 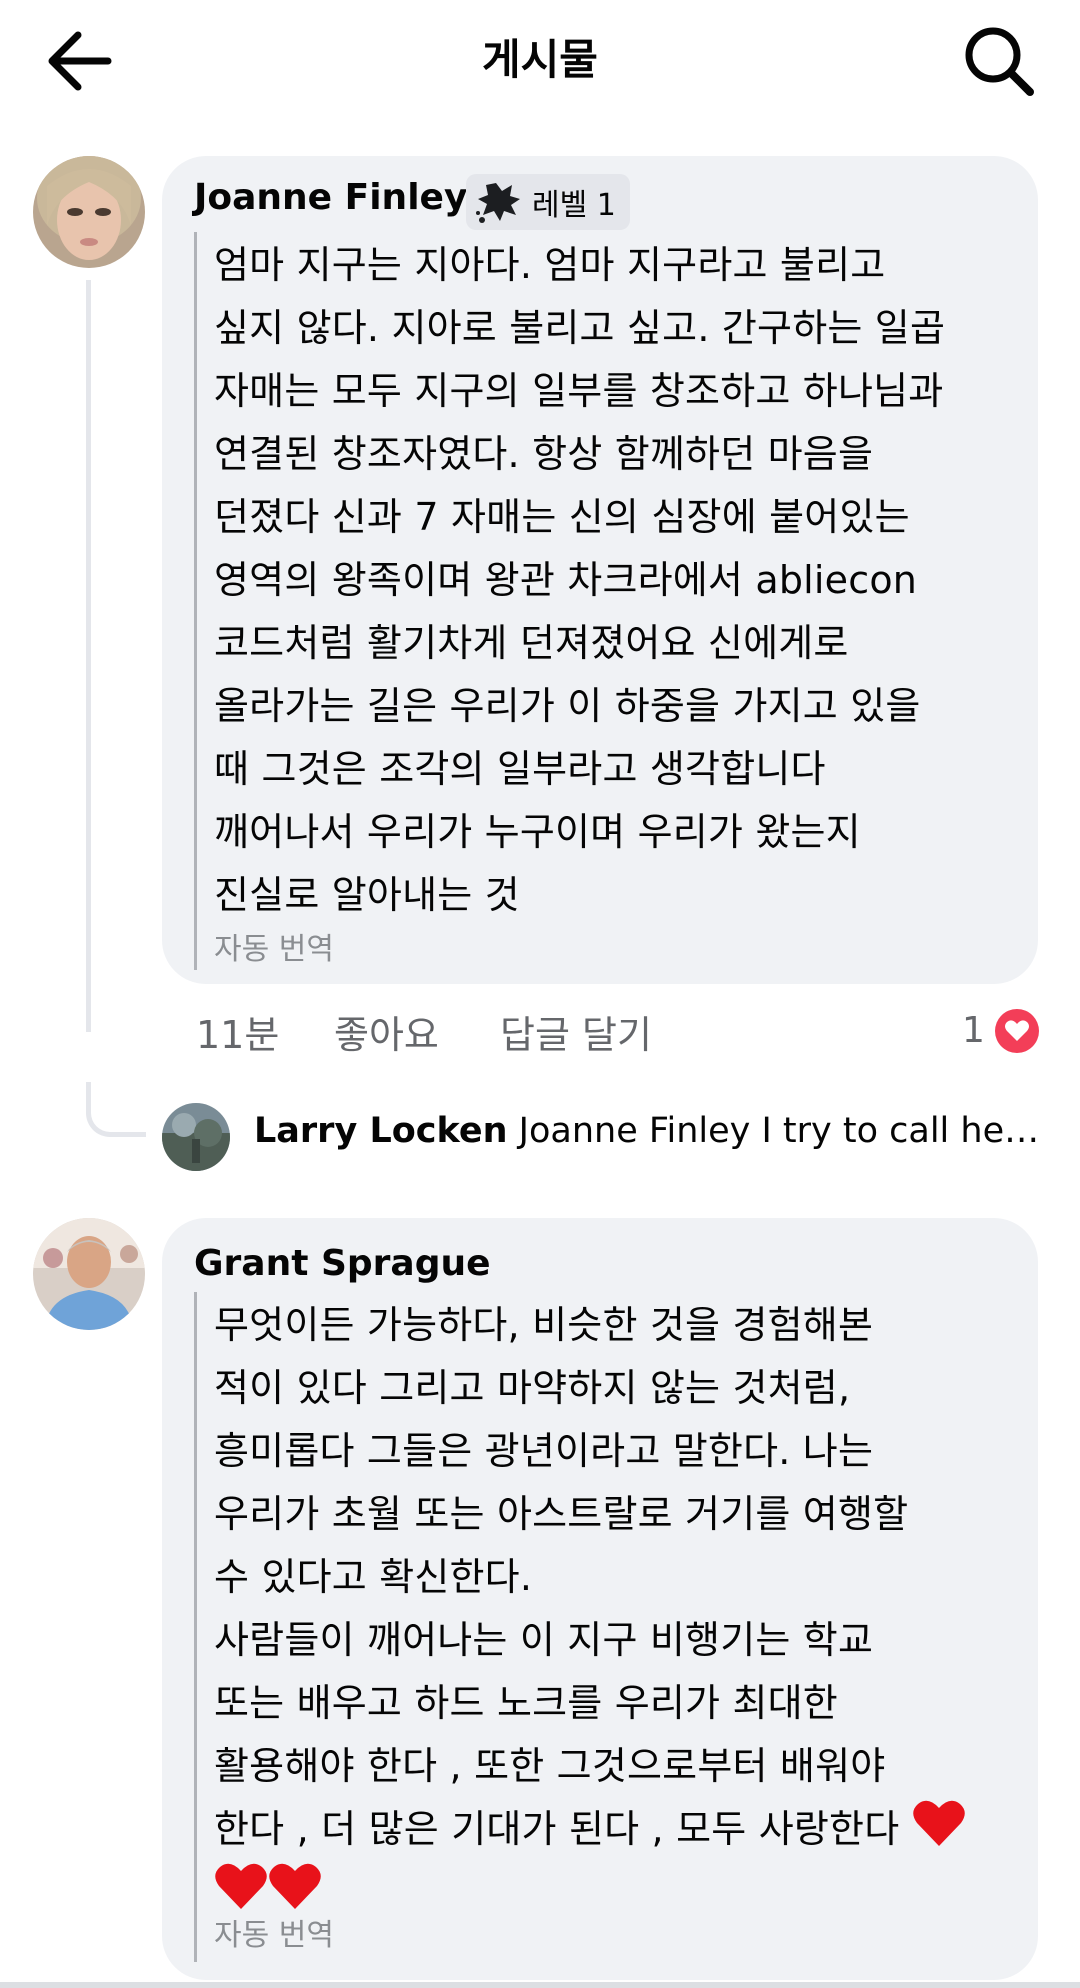 What do you see at coordinates (381, 1131) in the screenshot?
I see `reply-author: Larry Locken` at bounding box center [381, 1131].